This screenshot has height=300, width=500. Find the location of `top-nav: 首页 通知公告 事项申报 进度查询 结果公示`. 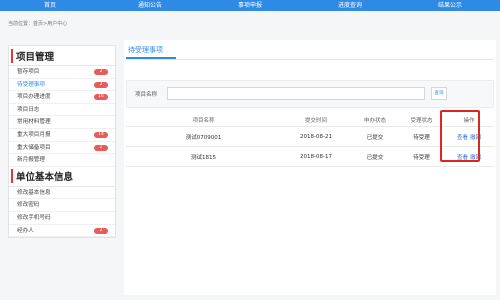

top-nav: 首页 通知公告 事项申报 进度查询 结果公示 is located at coordinates (250, 5).